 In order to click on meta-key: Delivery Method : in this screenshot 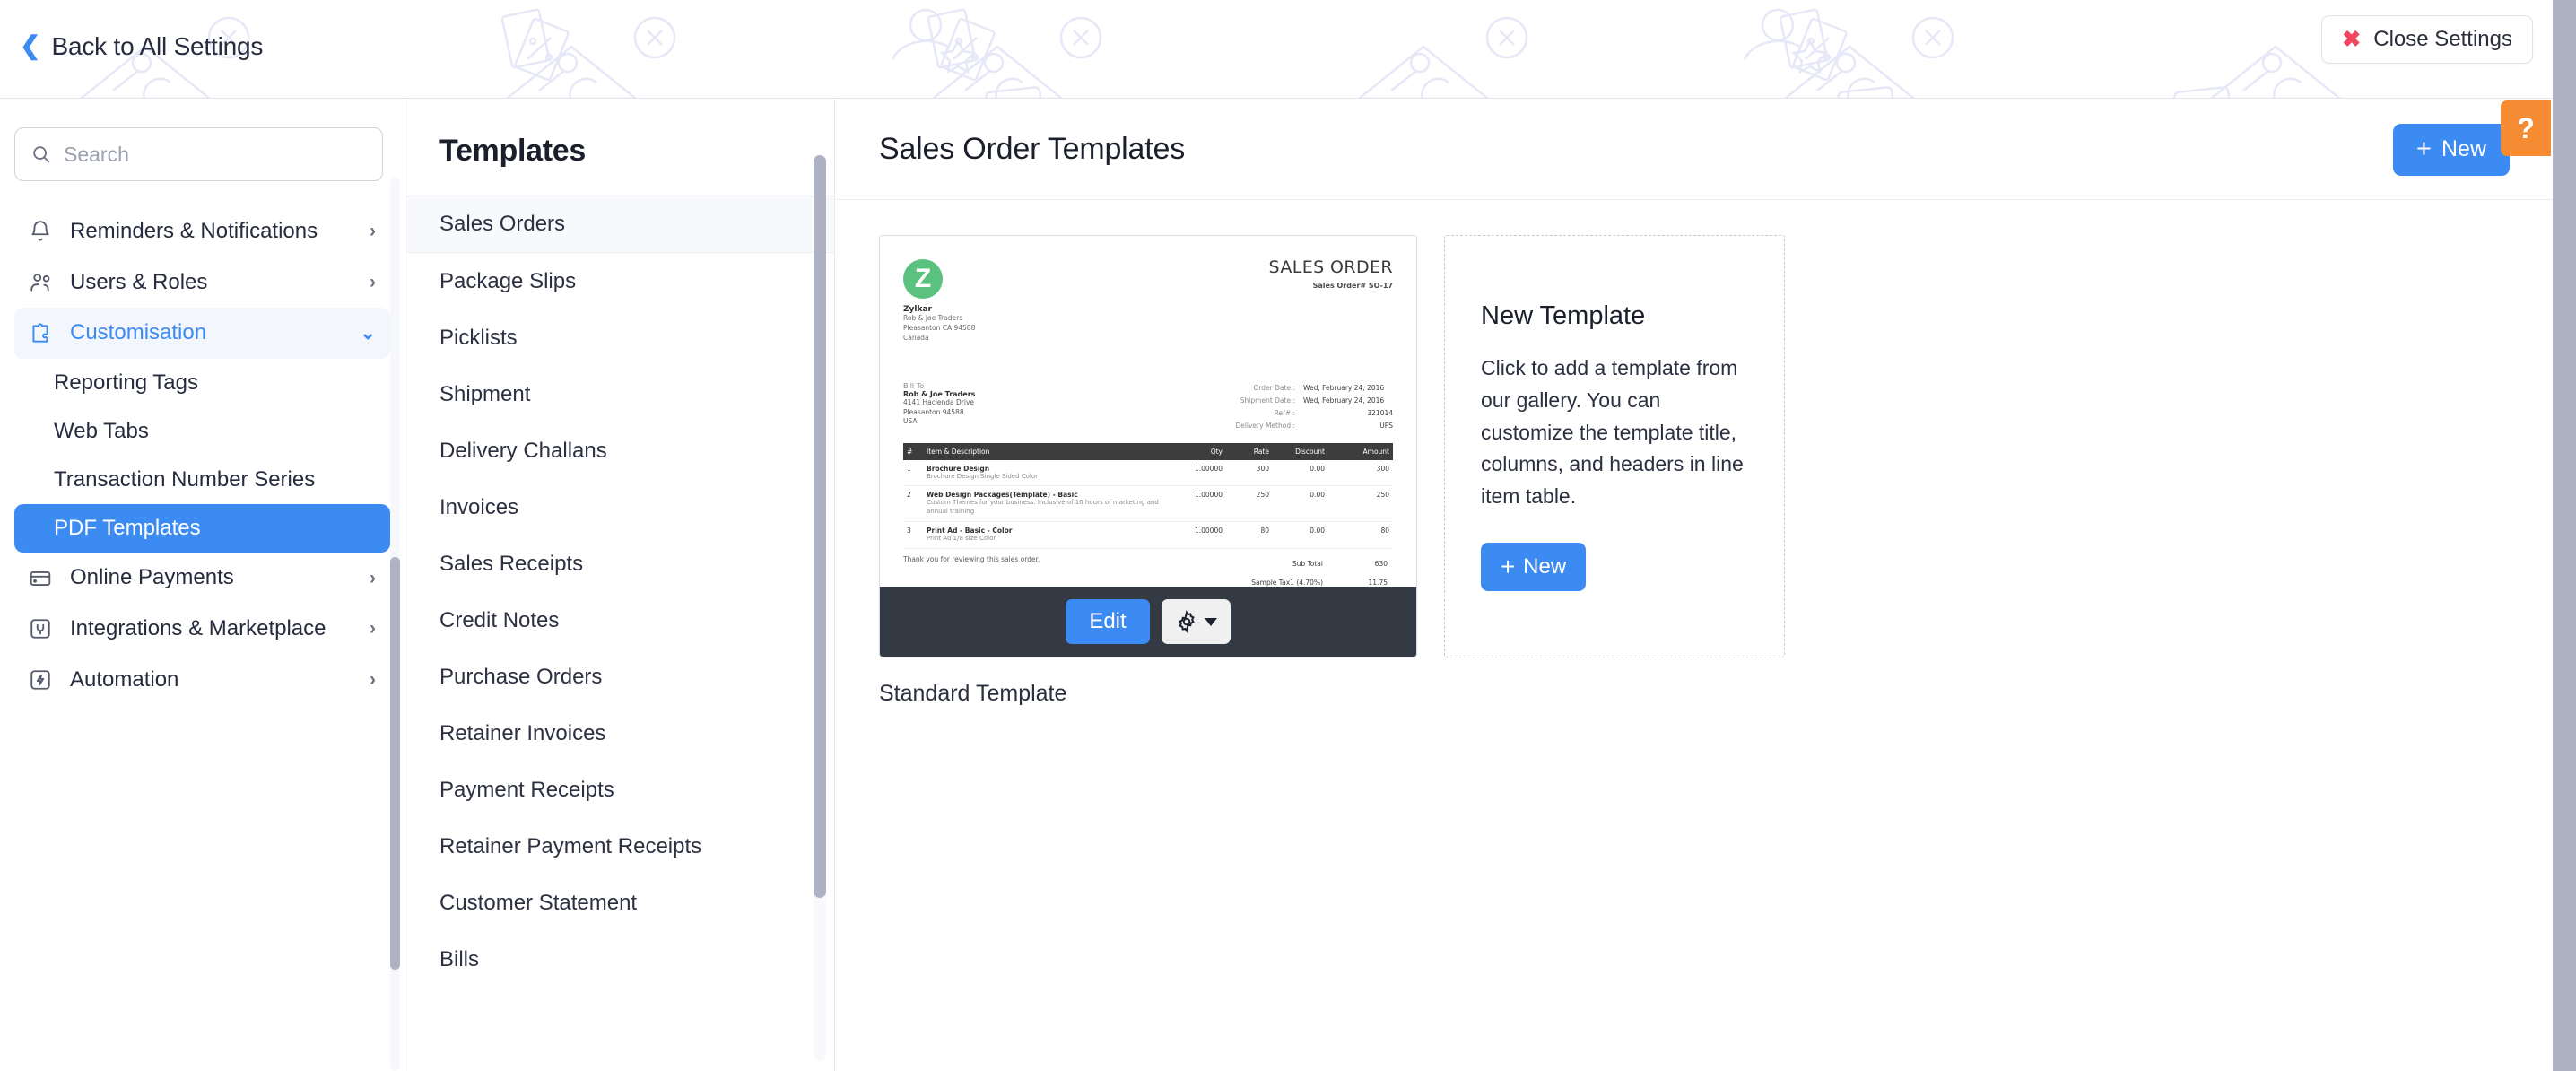, I will do `click(1265, 427)`.